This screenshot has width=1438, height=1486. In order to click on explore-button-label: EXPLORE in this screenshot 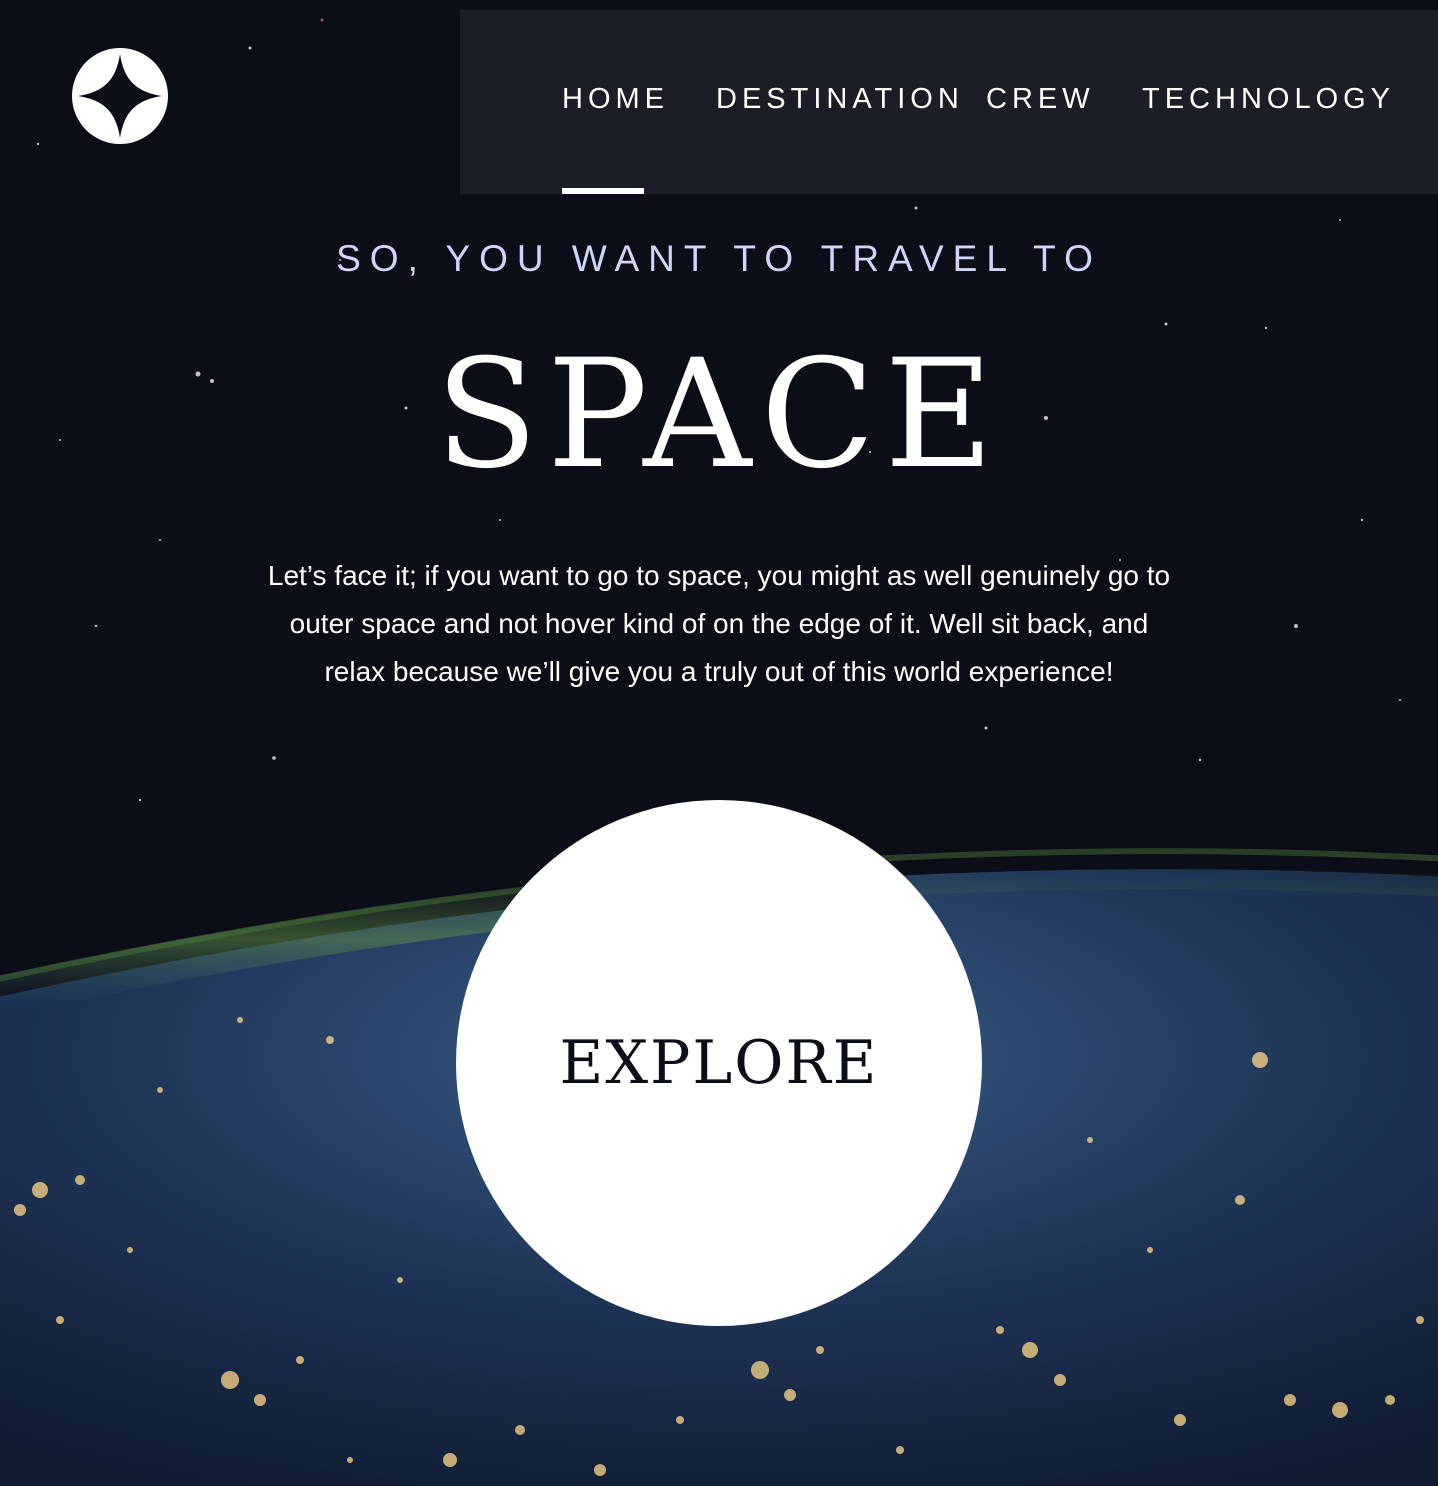, I will do `click(719, 1063)`.